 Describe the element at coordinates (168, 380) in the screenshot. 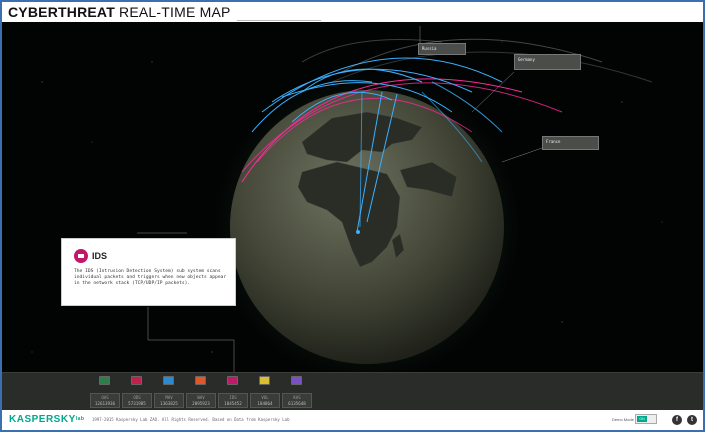

I see `mail-icon` at that location.